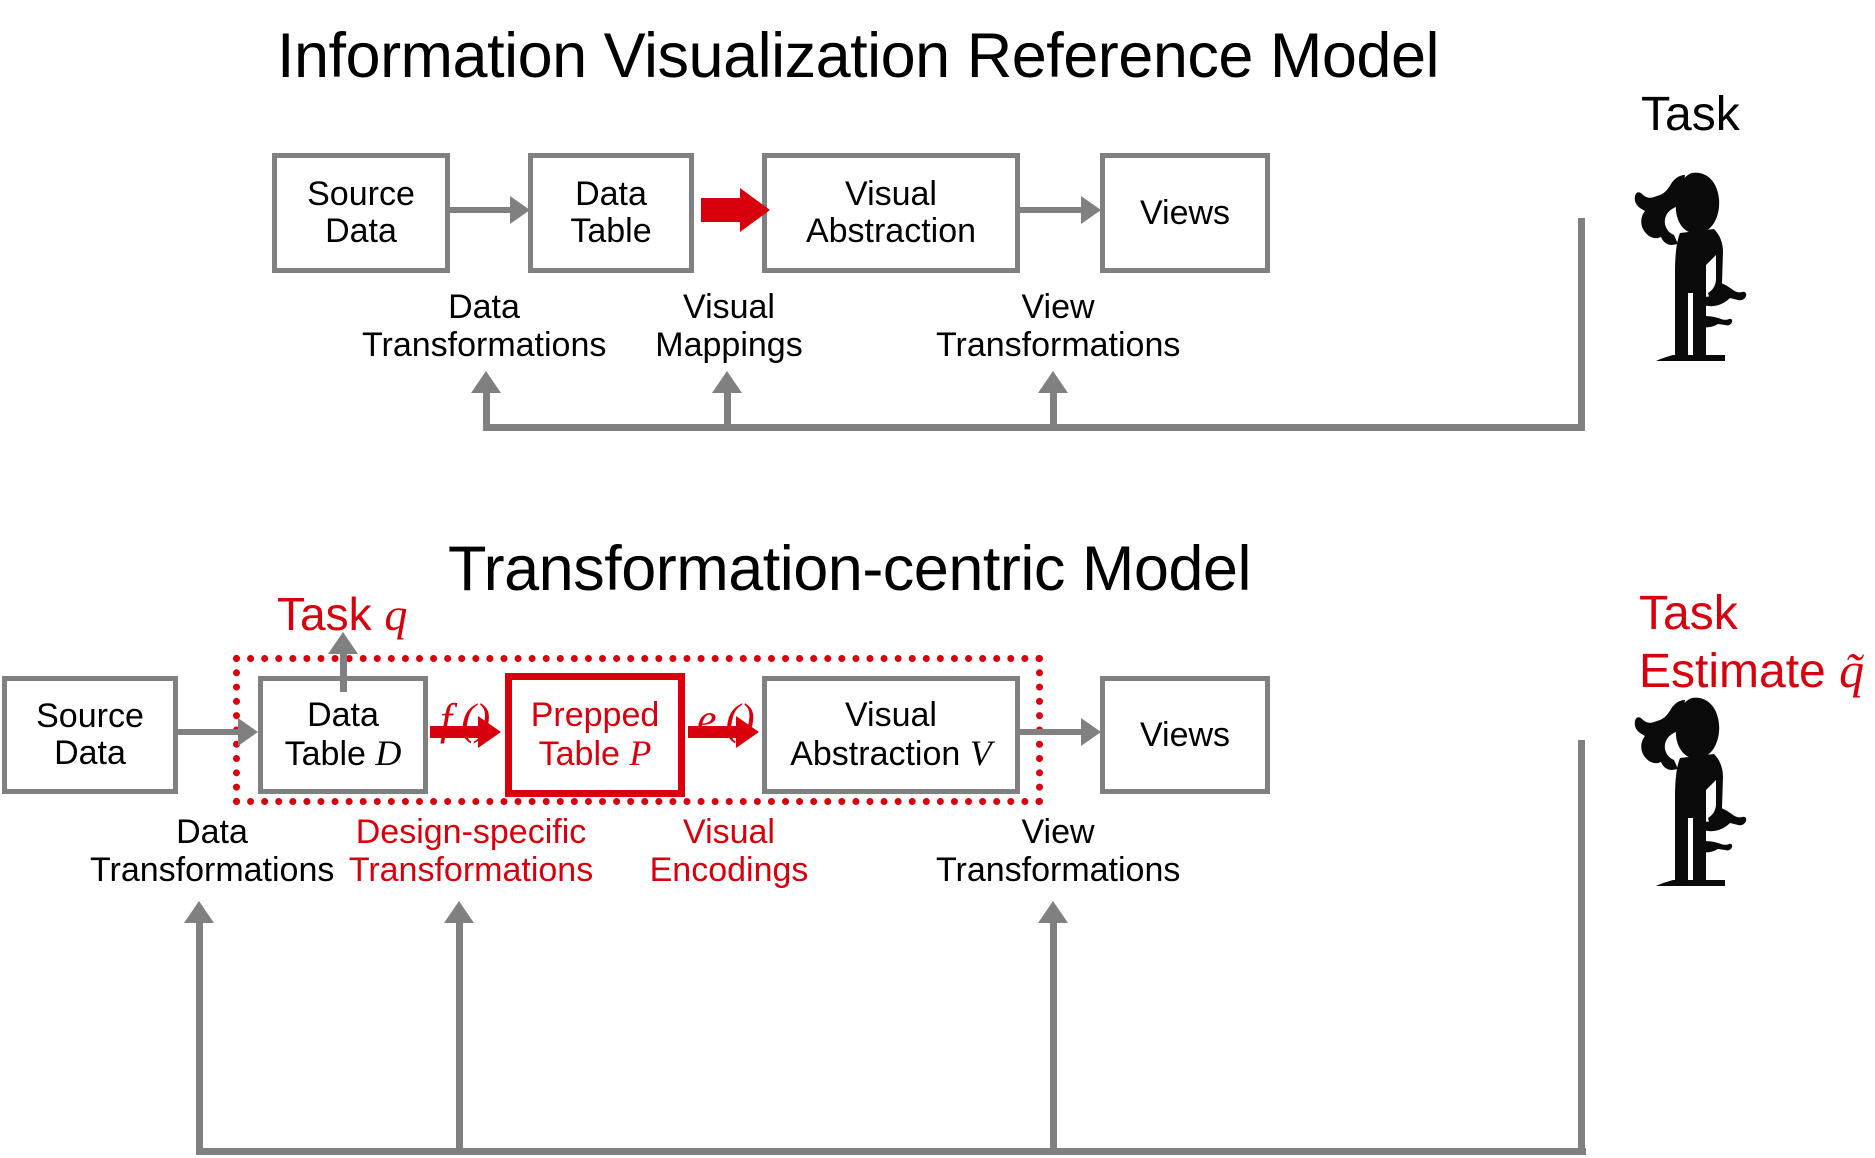 The width and height of the screenshot is (1875, 1158). I want to click on bottom-box-visual-abstraction-symbol: V, so click(980, 752).